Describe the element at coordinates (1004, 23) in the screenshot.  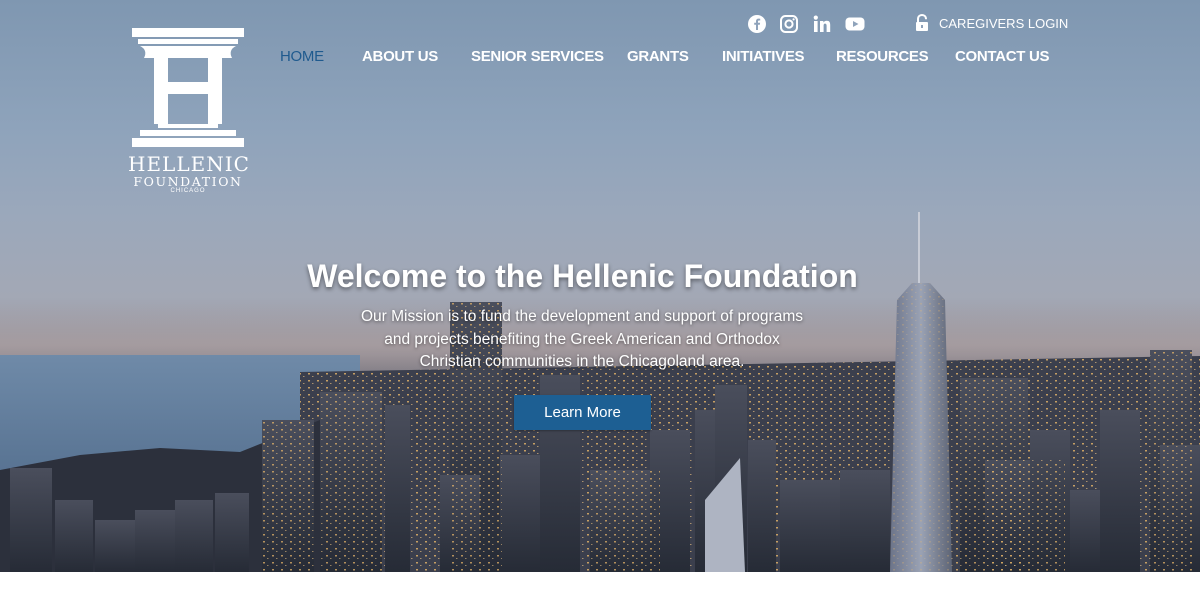
I see `caregivers-login-label: CAREGIVERS LOGIN` at that location.